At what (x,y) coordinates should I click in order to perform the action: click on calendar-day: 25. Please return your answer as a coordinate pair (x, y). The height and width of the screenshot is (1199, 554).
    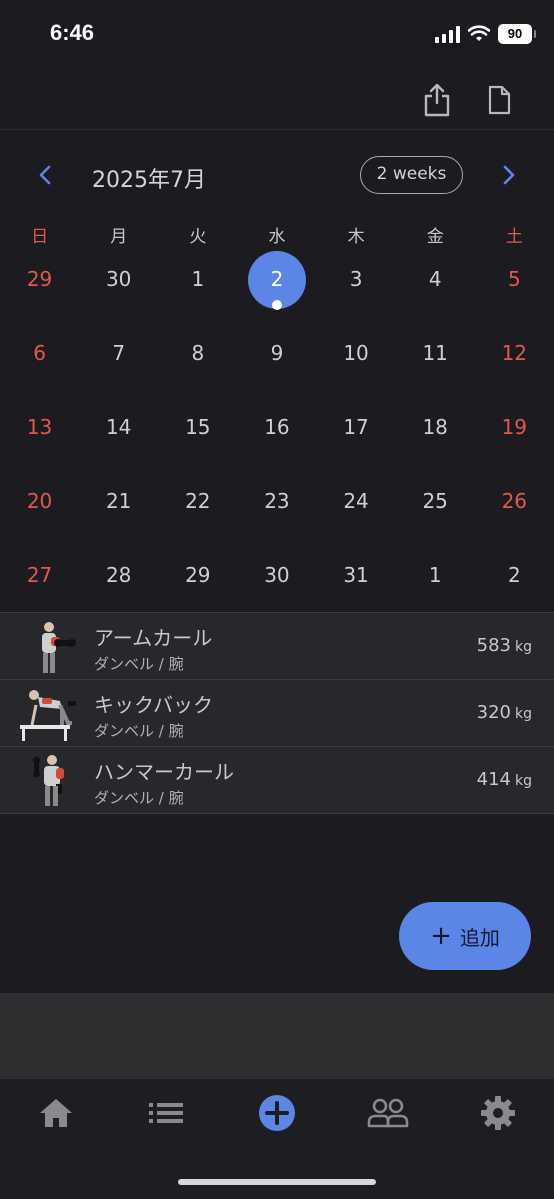
    Looking at the image, I should click on (435, 502).